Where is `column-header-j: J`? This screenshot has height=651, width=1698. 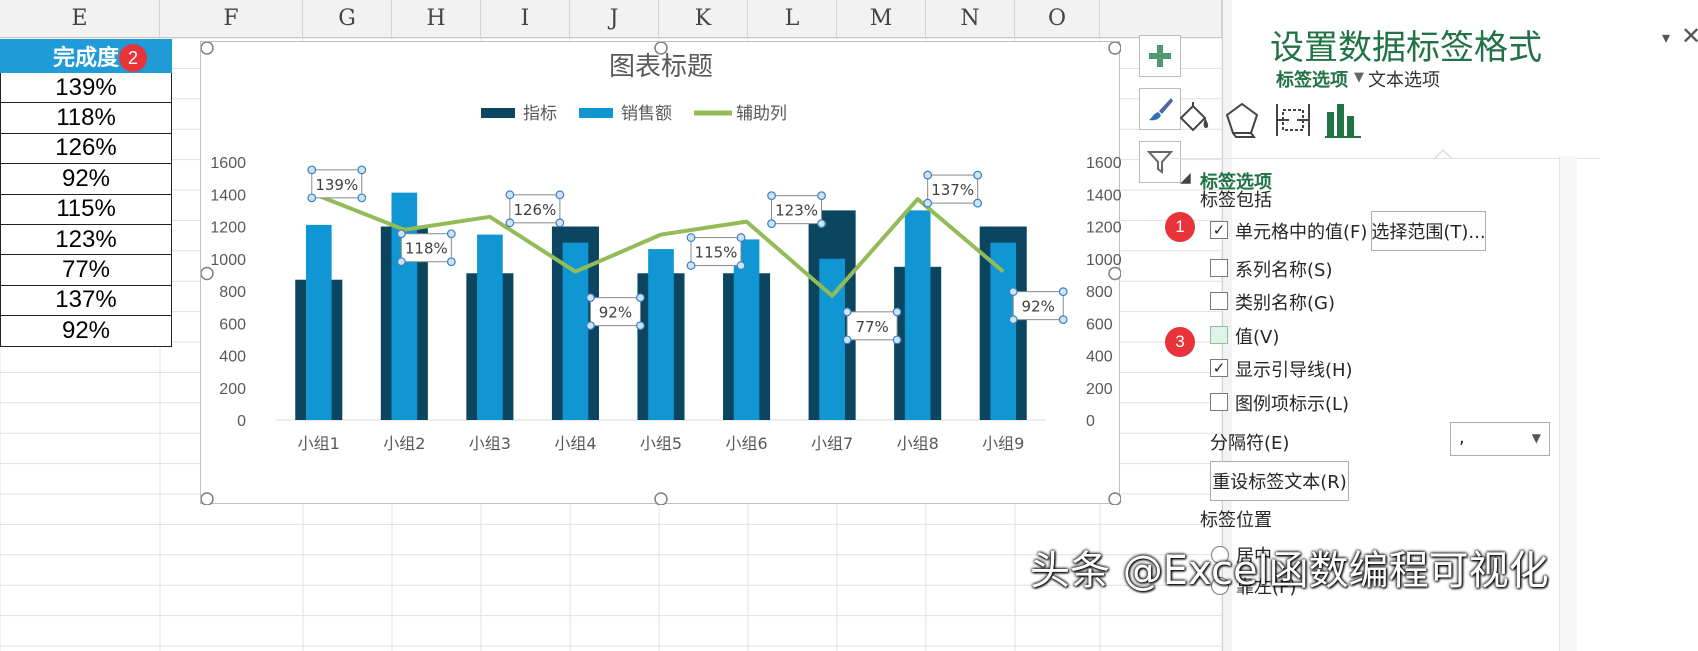
column-header-j: J is located at coordinates (614, 19).